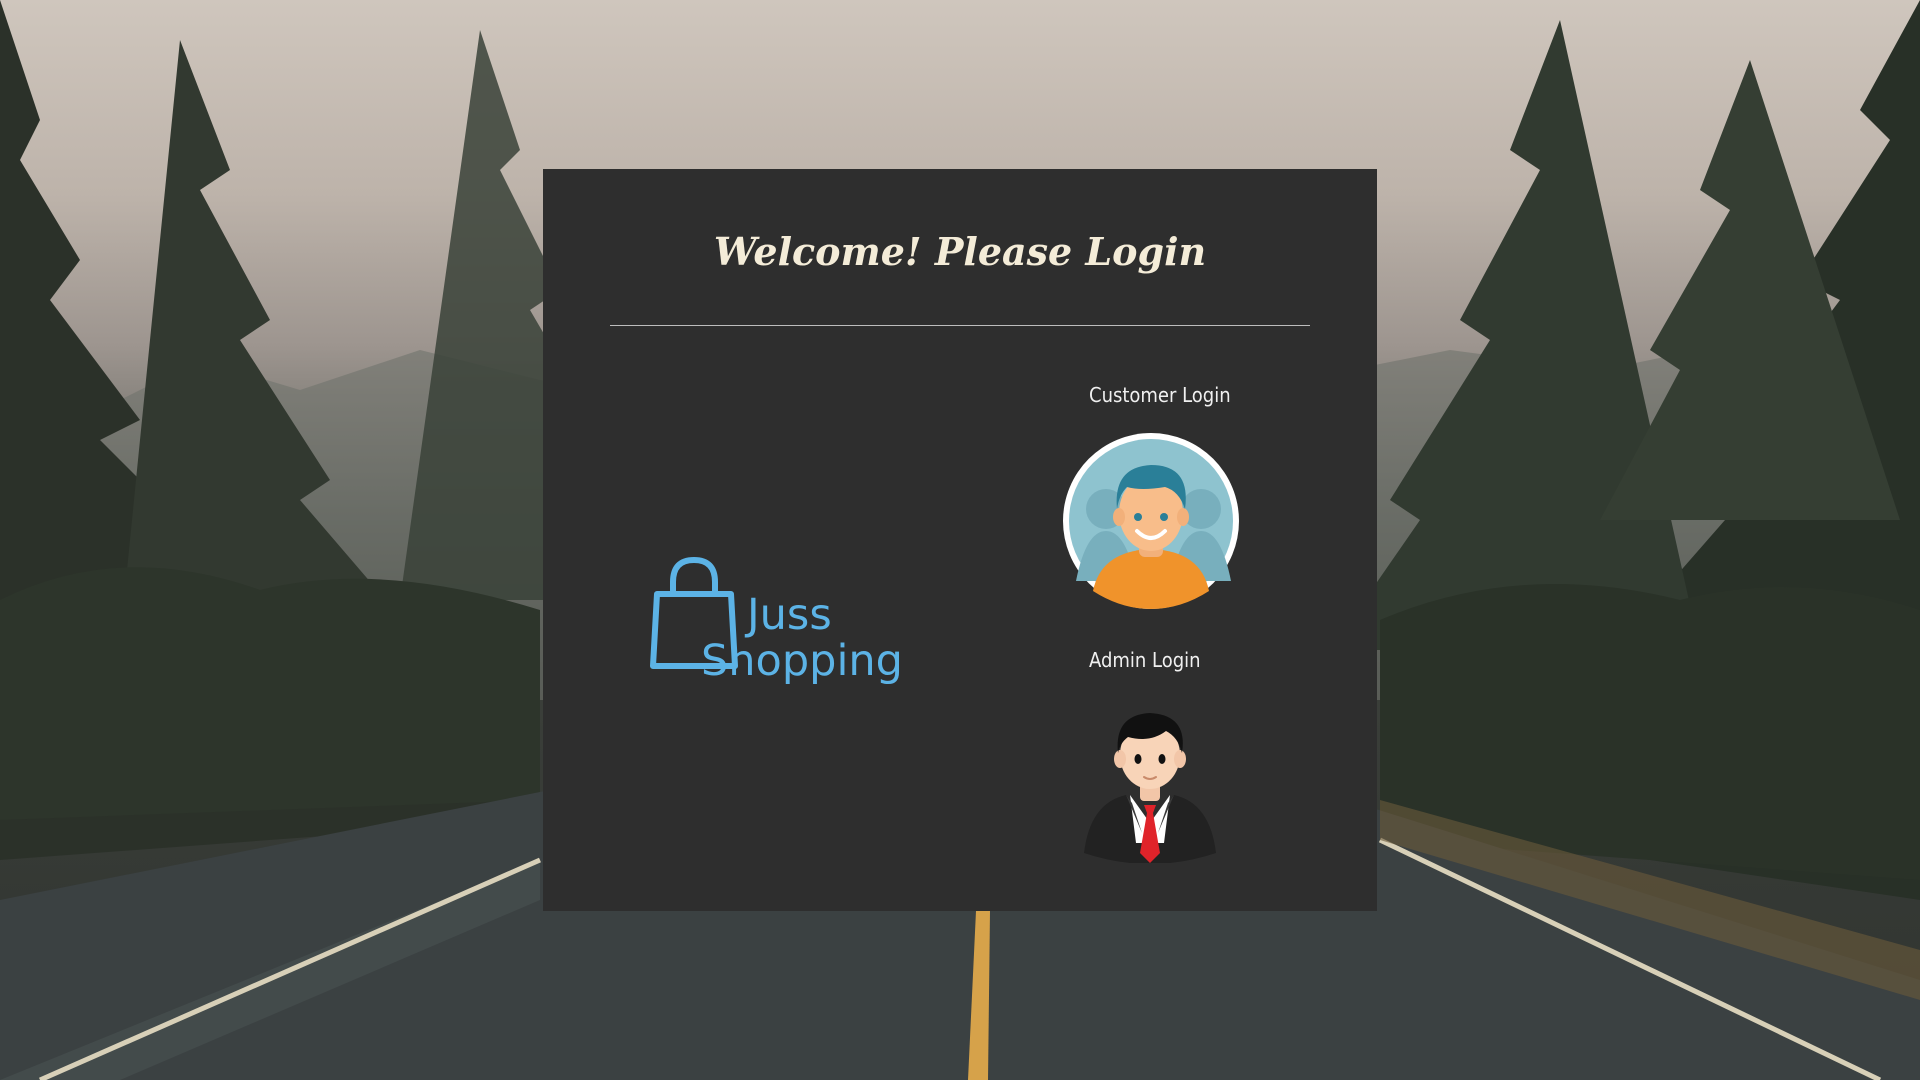 The height and width of the screenshot is (1080, 1920). I want to click on admin-login-label: Admin Login, so click(1145, 660).